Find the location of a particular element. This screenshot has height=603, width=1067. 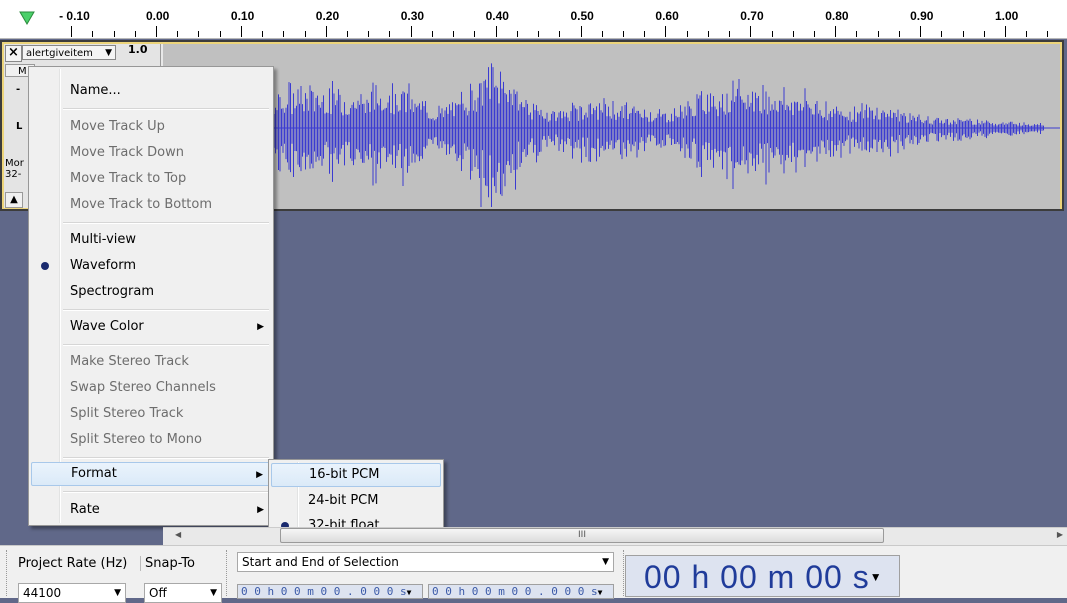

menu-item-make-stereo-track: Make Stereo Track is located at coordinates (151, 362).